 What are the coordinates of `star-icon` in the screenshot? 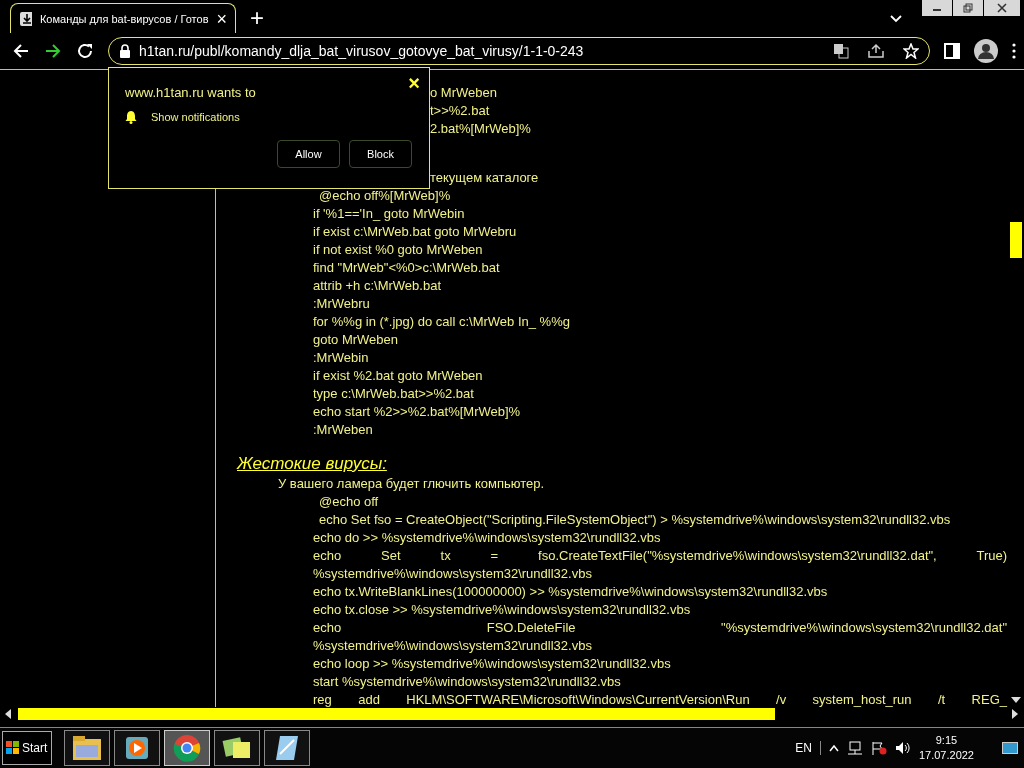 It's located at (911, 51).